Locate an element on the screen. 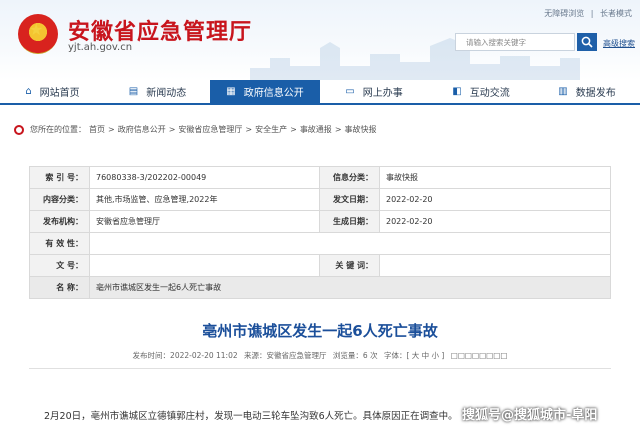 The image size is (640, 434). category-value: 事故快报 is located at coordinates (495, 177).